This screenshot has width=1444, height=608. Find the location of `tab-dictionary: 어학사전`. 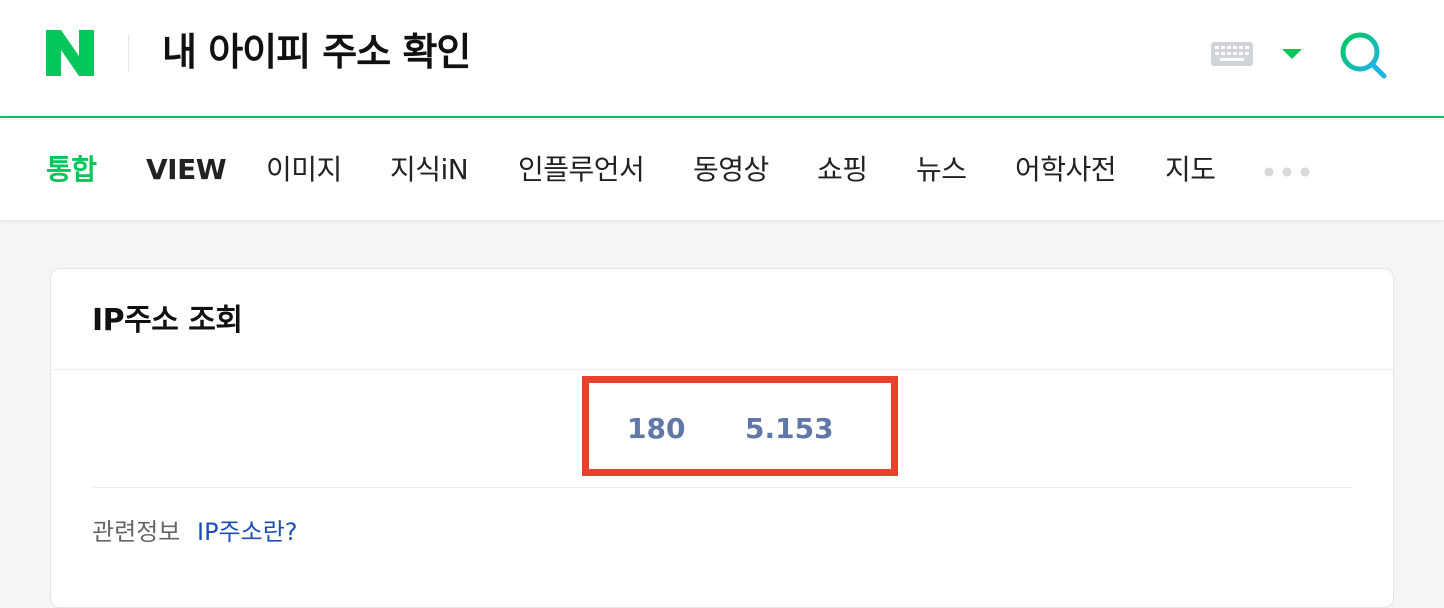

tab-dictionary: 어학사전 is located at coordinates (1066, 170).